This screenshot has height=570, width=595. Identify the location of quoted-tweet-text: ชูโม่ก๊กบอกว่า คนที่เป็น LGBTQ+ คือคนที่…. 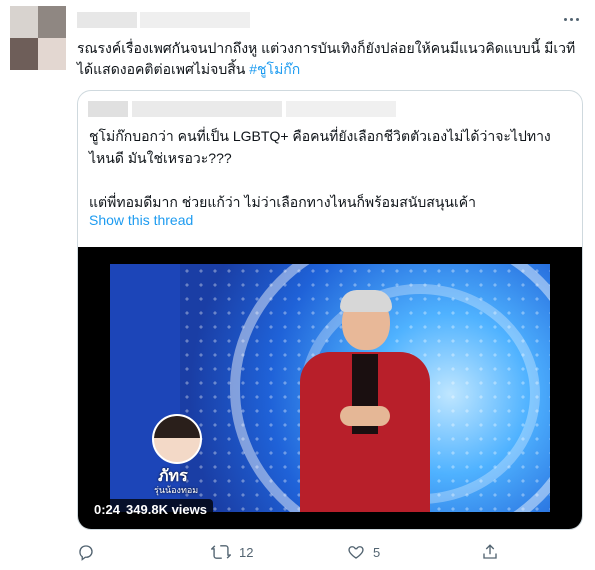
(320, 169).